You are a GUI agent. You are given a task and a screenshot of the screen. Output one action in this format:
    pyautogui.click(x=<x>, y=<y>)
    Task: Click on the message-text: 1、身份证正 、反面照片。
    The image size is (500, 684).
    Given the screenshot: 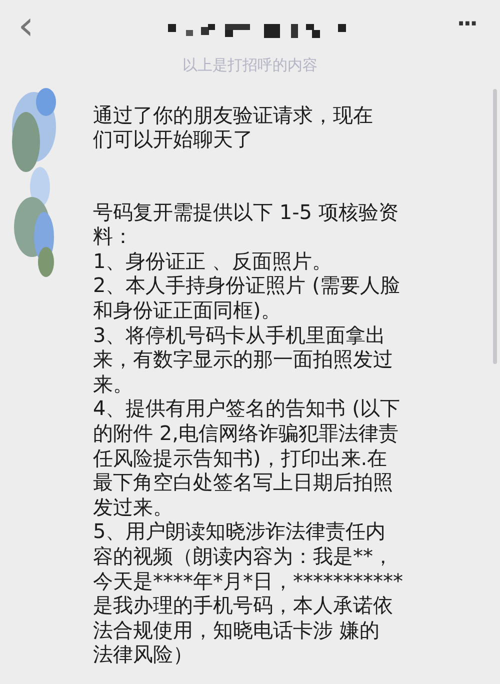 What is the action you would take?
    pyautogui.click(x=213, y=261)
    